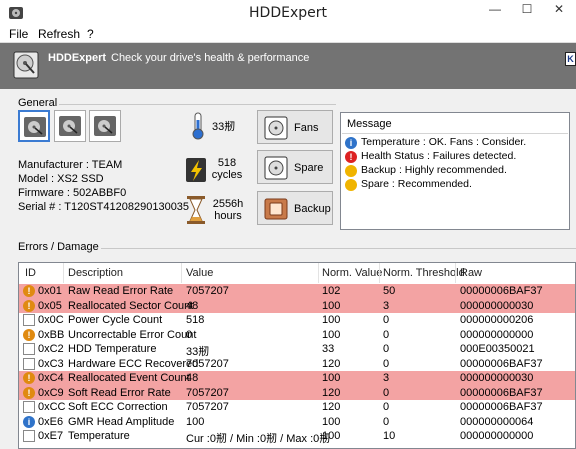 This screenshot has width=576, height=449. Describe the element at coordinates (51, 421) in the screenshot. I see `cell-id: 0xE6` at that location.